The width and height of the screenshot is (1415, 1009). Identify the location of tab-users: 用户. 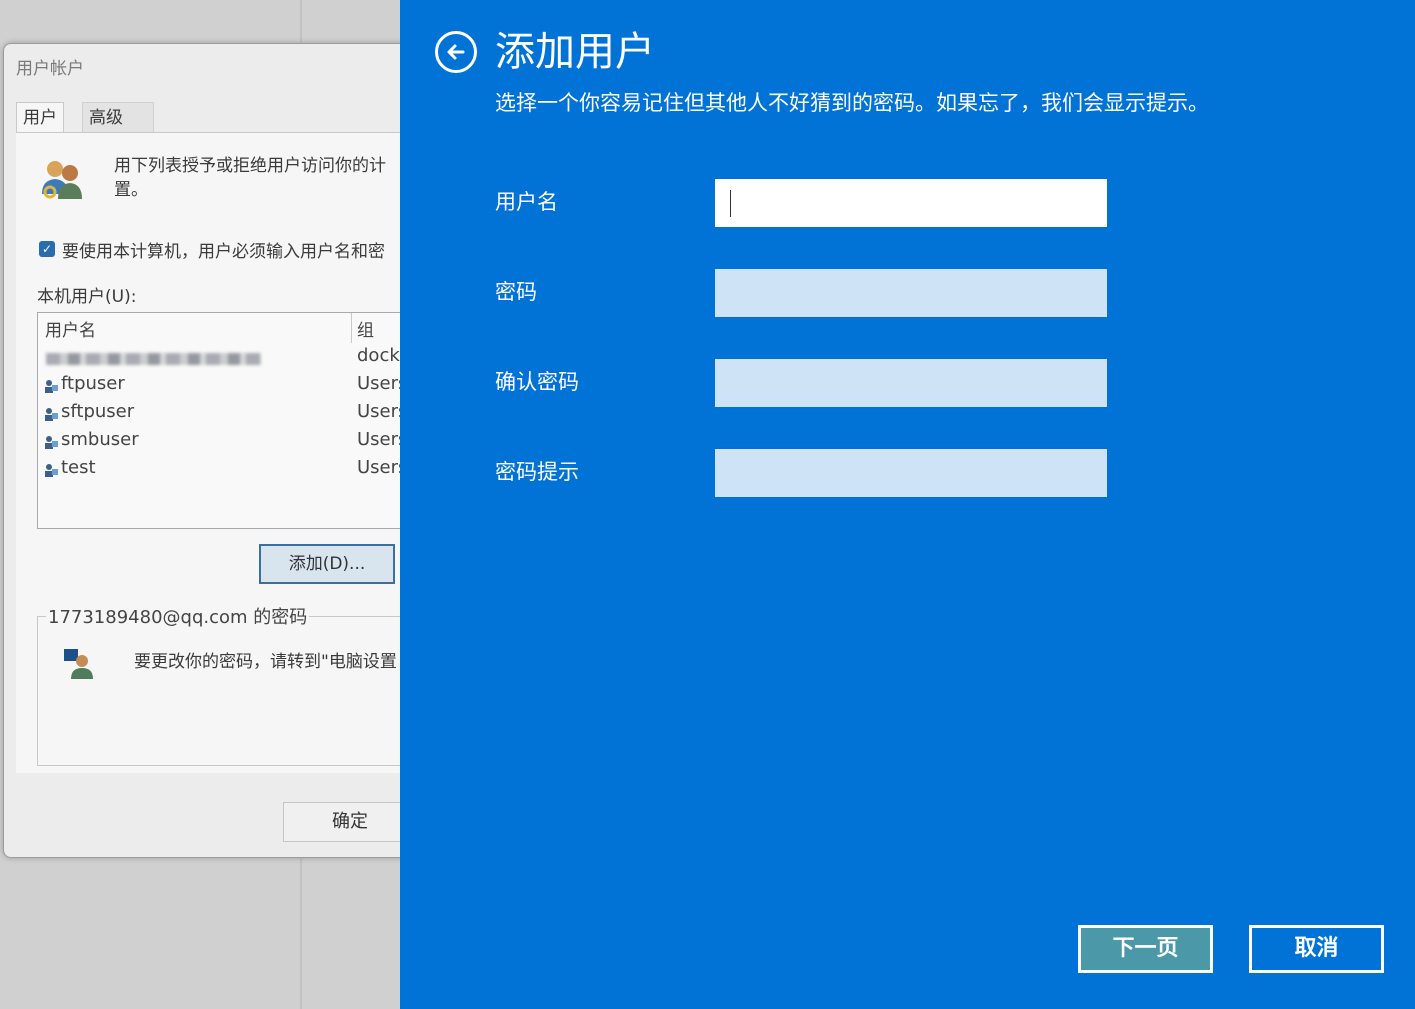
(40, 117).